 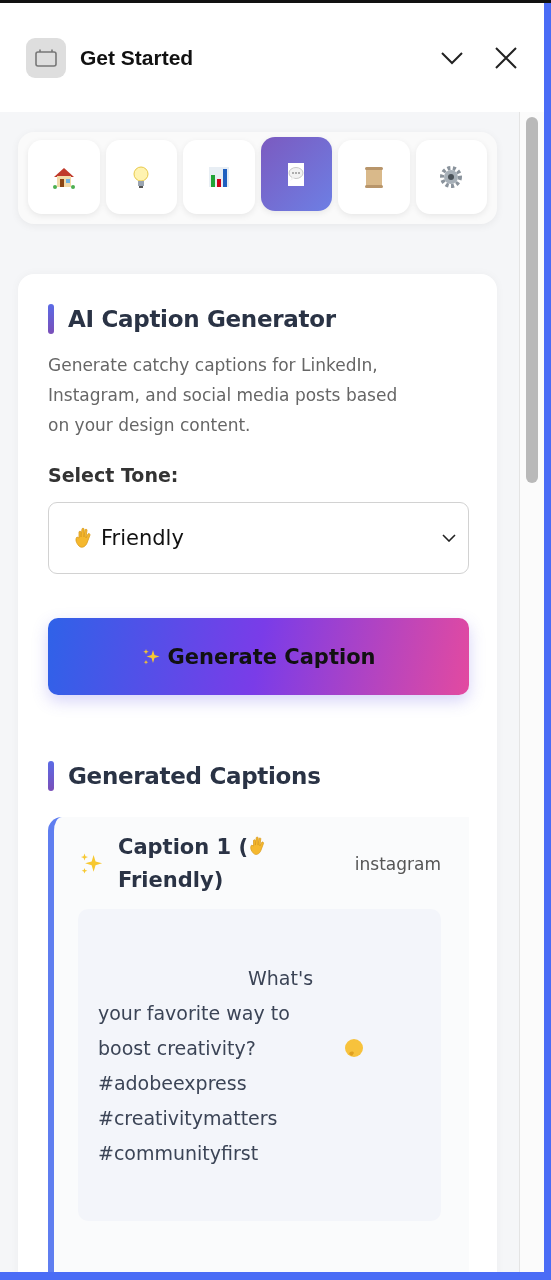 I want to click on tone-dropdown: Friendly, so click(x=258, y=538).